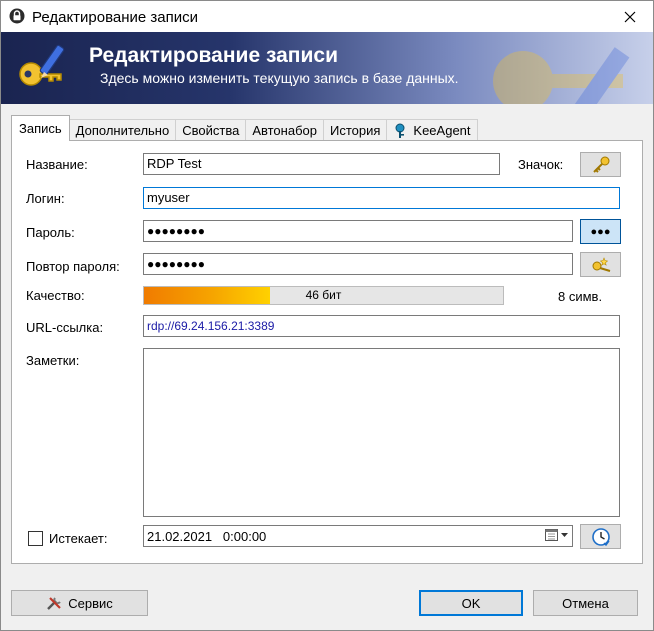 The image size is (654, 631). I want to click on tab-autotype: Автонабор, so click(284, 130).